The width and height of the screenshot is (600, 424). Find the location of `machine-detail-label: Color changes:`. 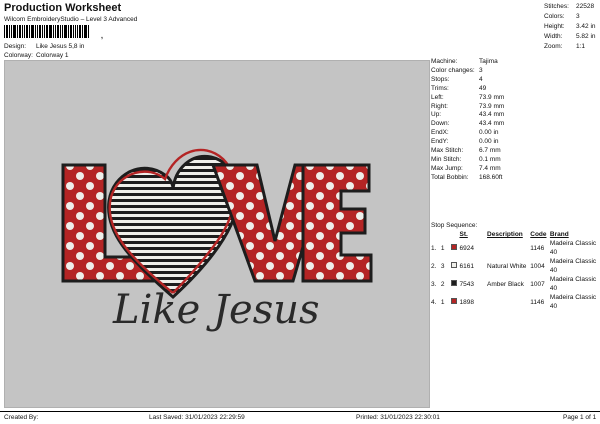

machine-detail-label: Color changes: is located at coordinates (453, 70).